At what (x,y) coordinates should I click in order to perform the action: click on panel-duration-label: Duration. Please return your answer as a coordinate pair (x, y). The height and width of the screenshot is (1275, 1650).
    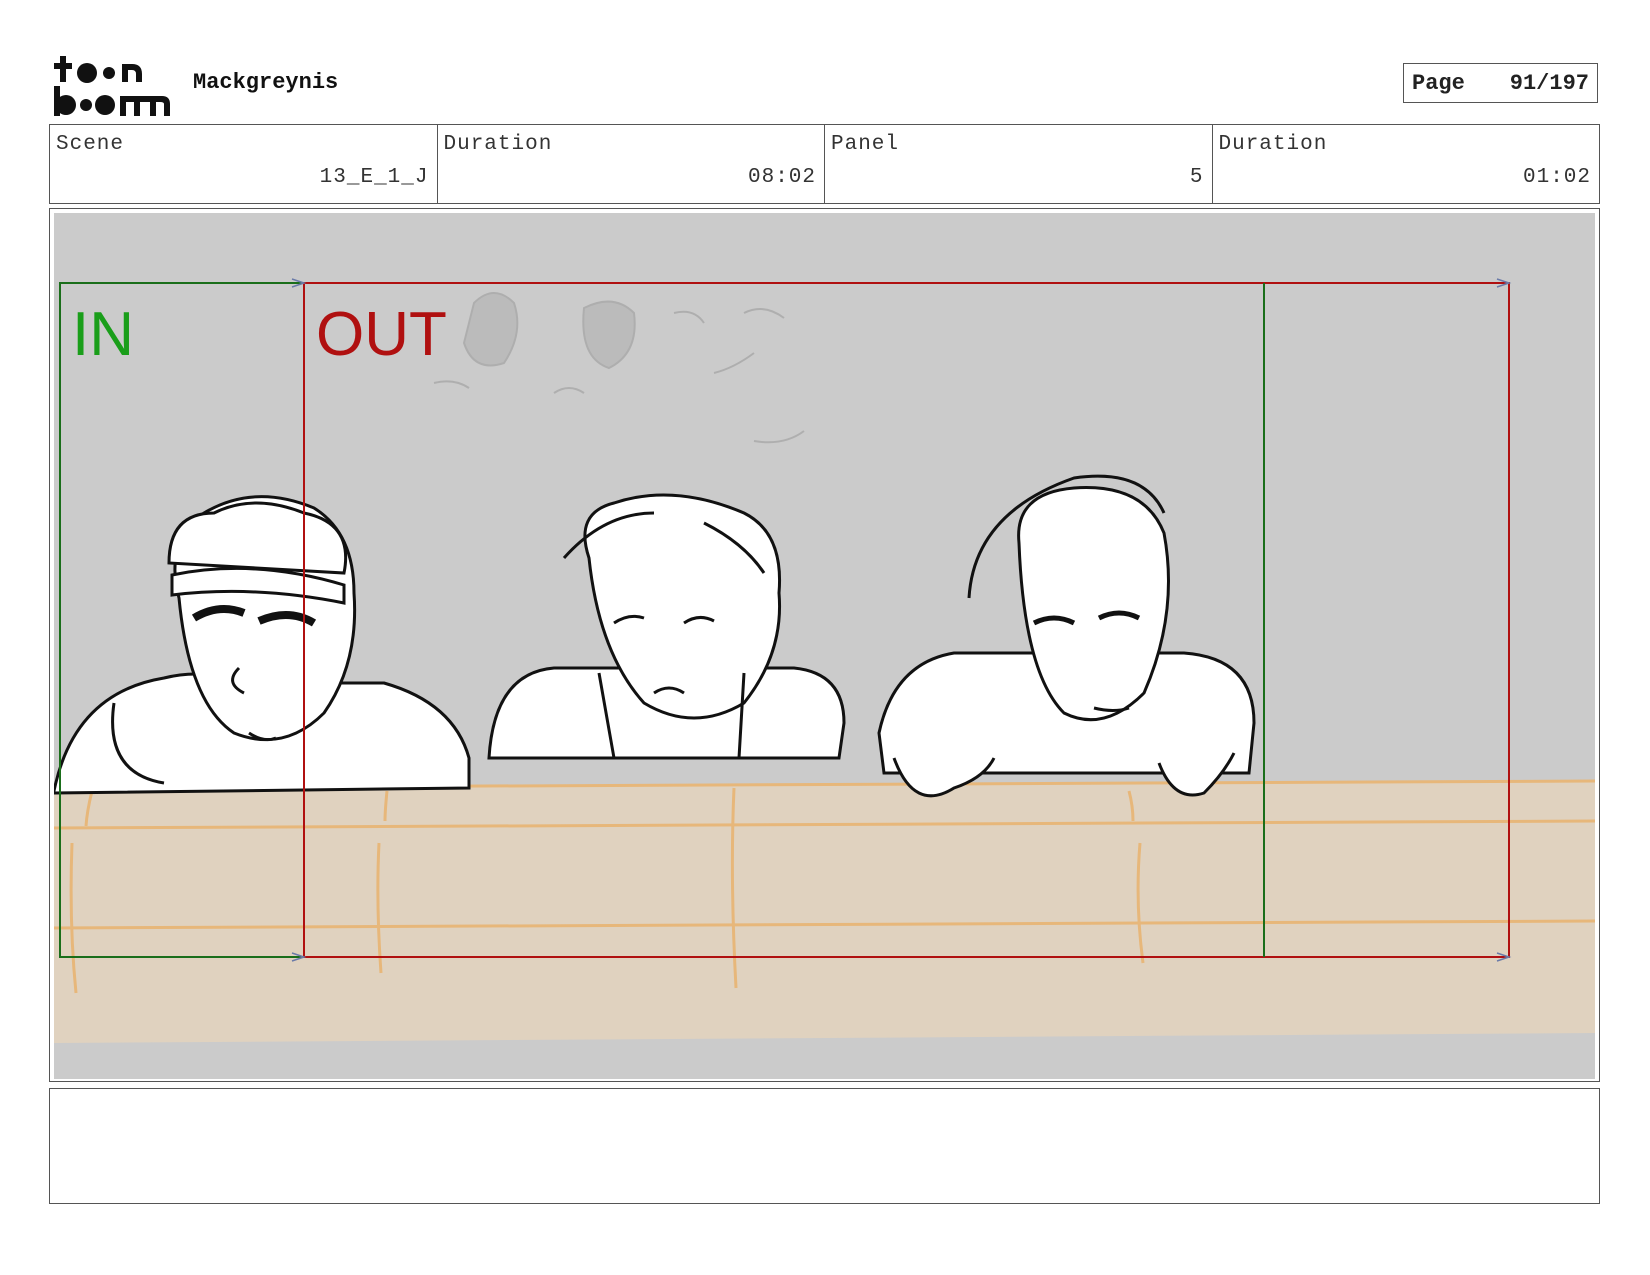
    Looking at the image, I should click on (1273, 144).